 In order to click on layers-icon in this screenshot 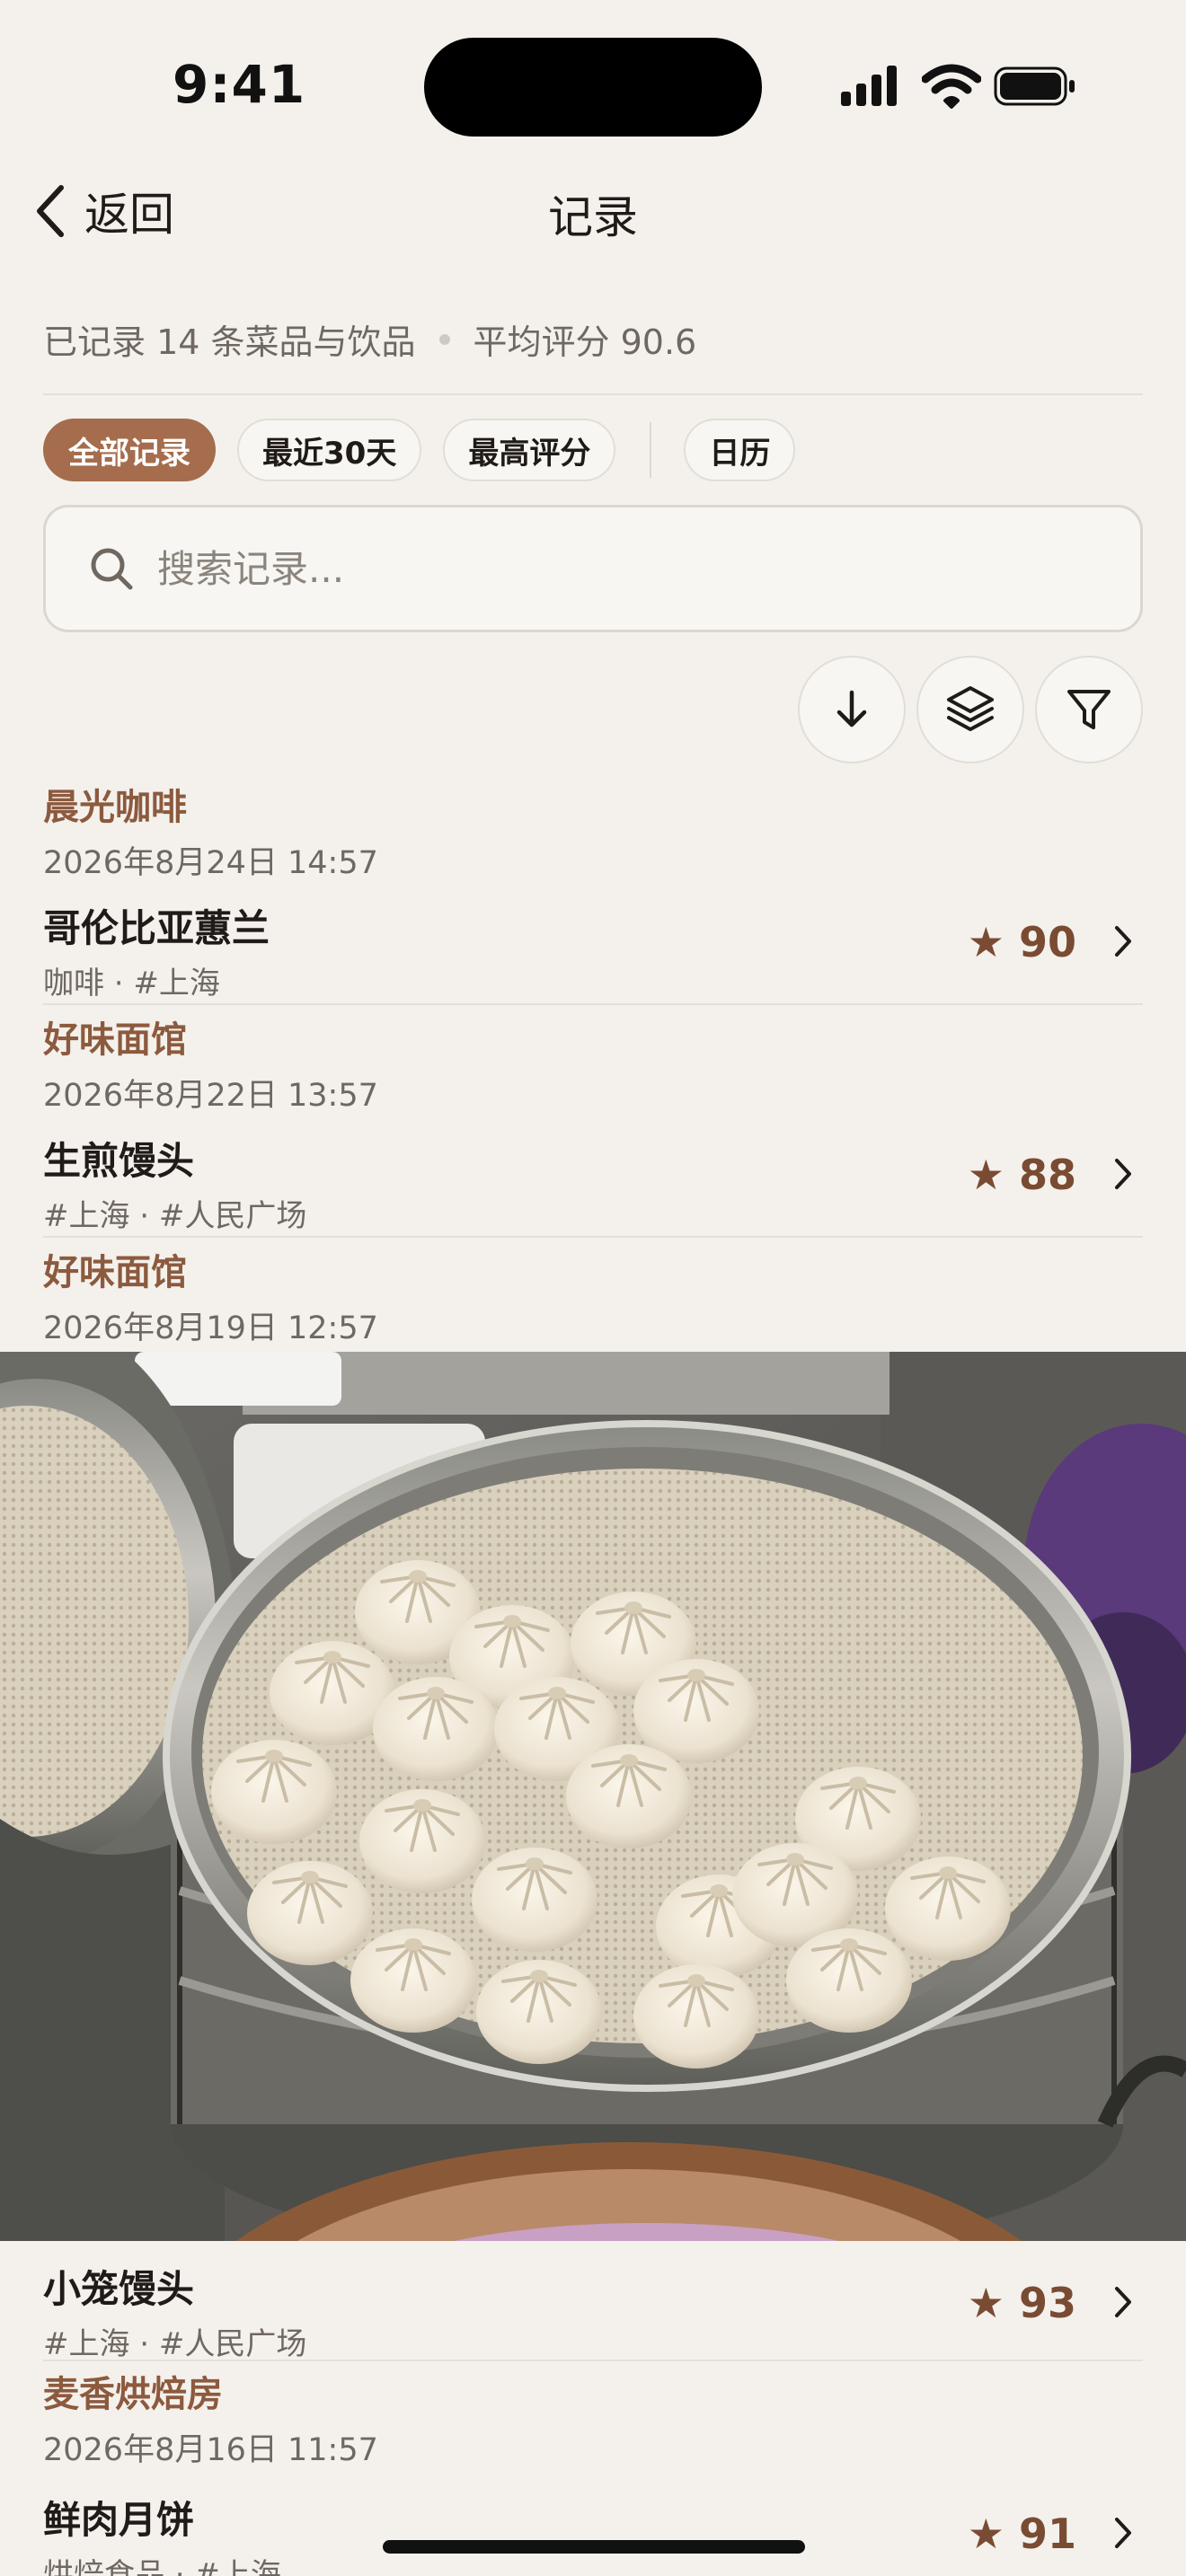, I will do `click(970, 708)`.